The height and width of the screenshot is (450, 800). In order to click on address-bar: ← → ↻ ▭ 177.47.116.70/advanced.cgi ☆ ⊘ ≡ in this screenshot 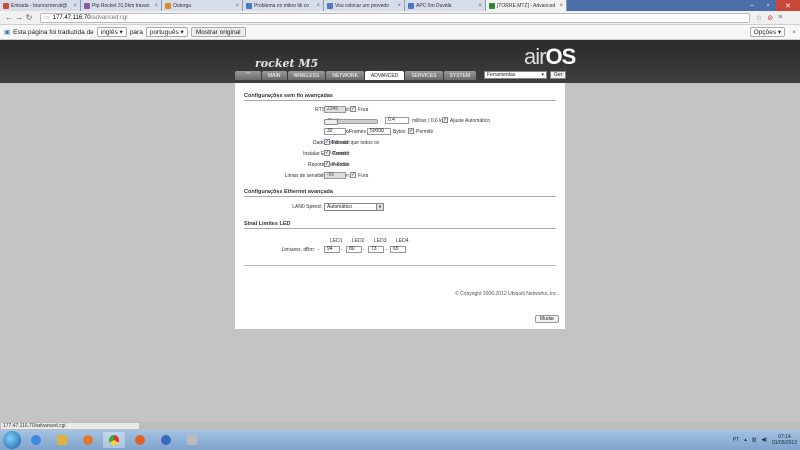, I will do `click(400, 18)`.